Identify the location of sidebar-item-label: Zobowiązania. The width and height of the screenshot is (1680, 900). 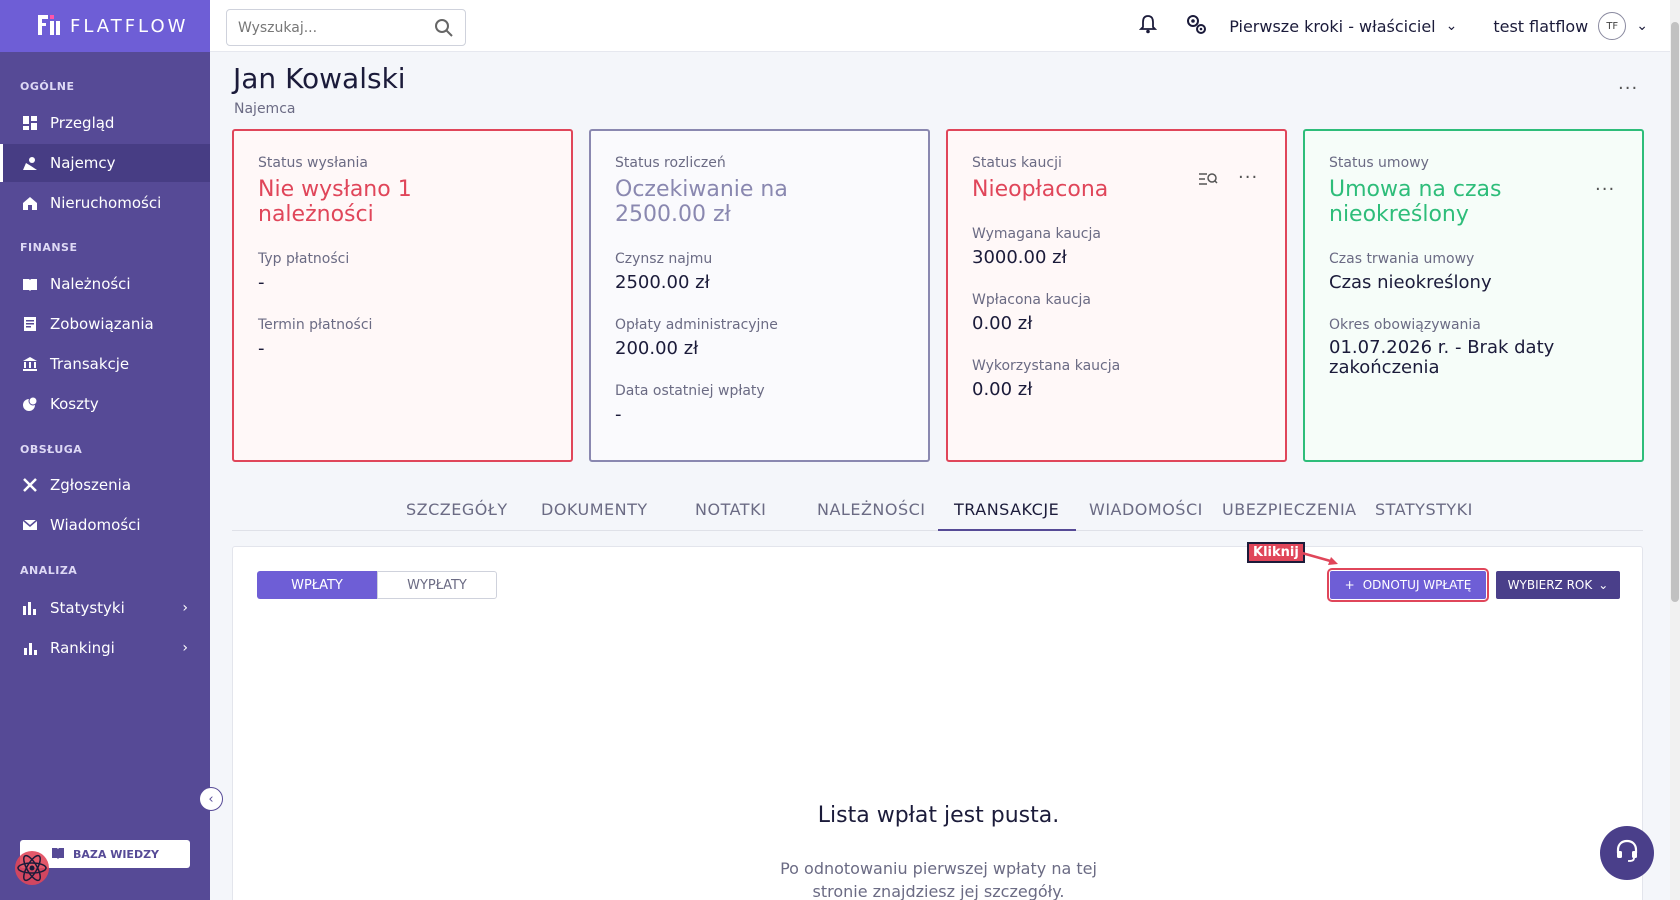
(102, 324).